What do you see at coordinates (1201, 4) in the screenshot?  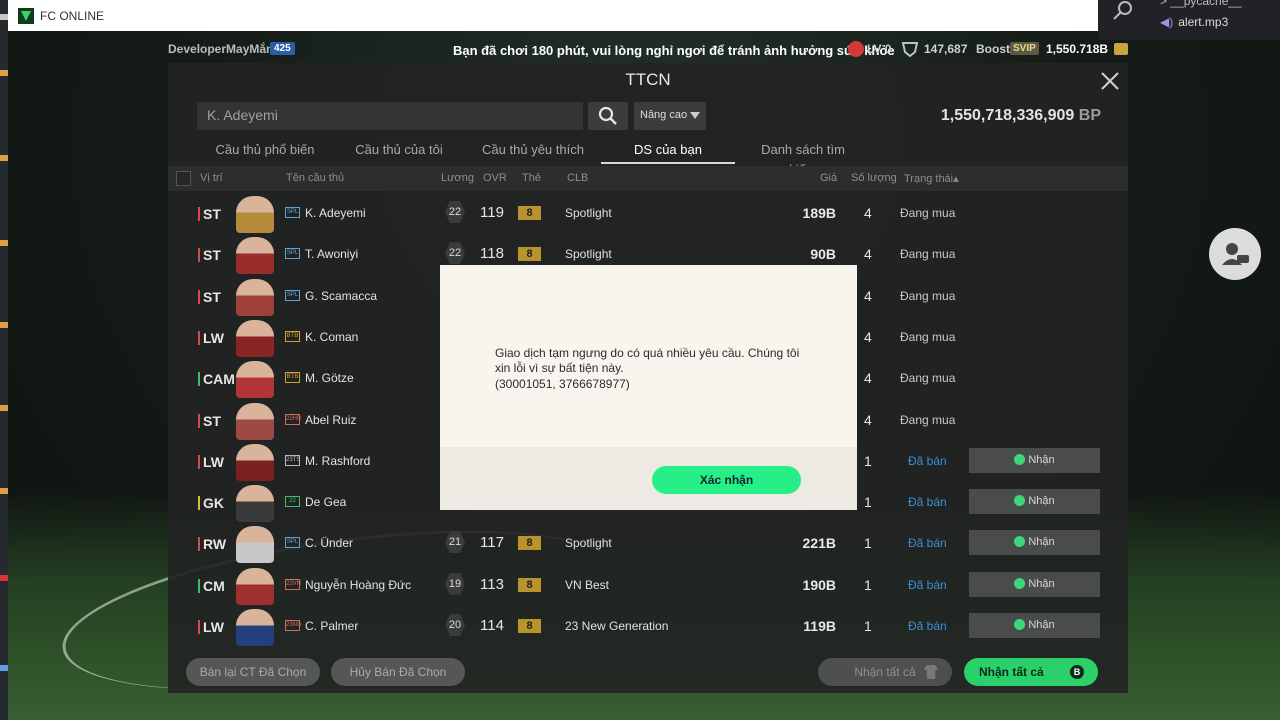 I see `explorer-folder: > __pycache__` at bounding box center [1201, 4].